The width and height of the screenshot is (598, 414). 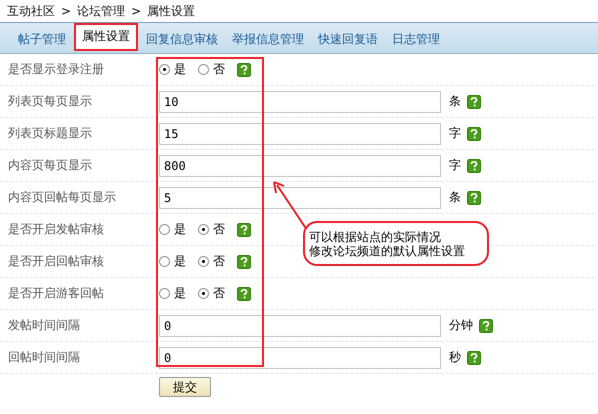 I want to click on unit-label: 分钟, so click(x=461, y=325).